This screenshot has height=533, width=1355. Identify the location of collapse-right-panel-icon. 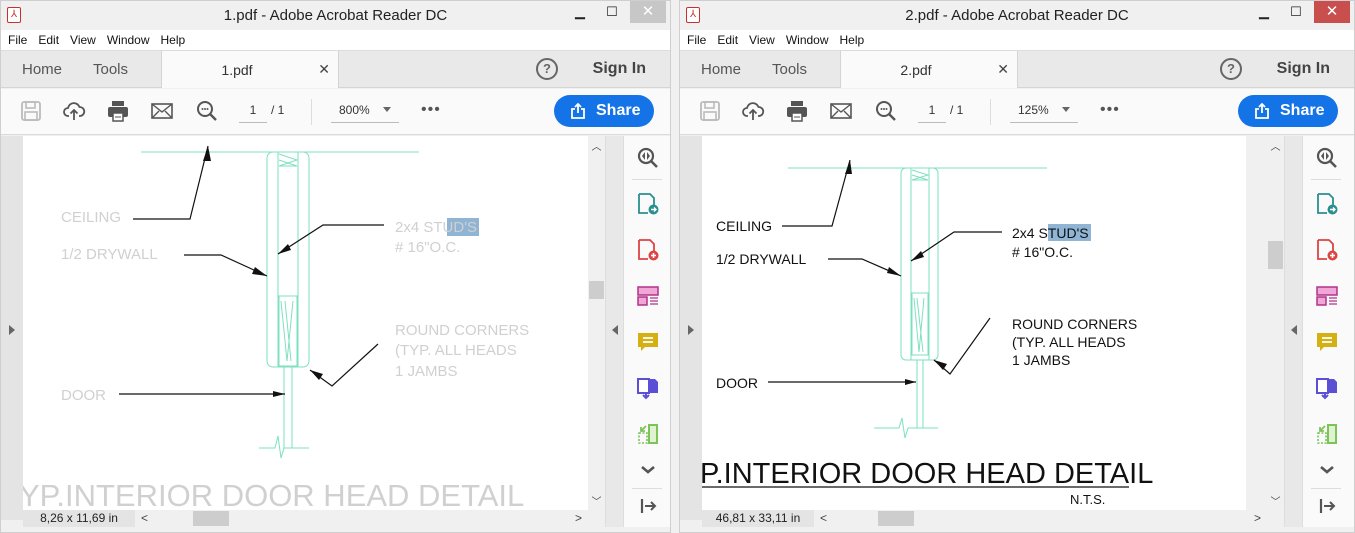
(615, 330).